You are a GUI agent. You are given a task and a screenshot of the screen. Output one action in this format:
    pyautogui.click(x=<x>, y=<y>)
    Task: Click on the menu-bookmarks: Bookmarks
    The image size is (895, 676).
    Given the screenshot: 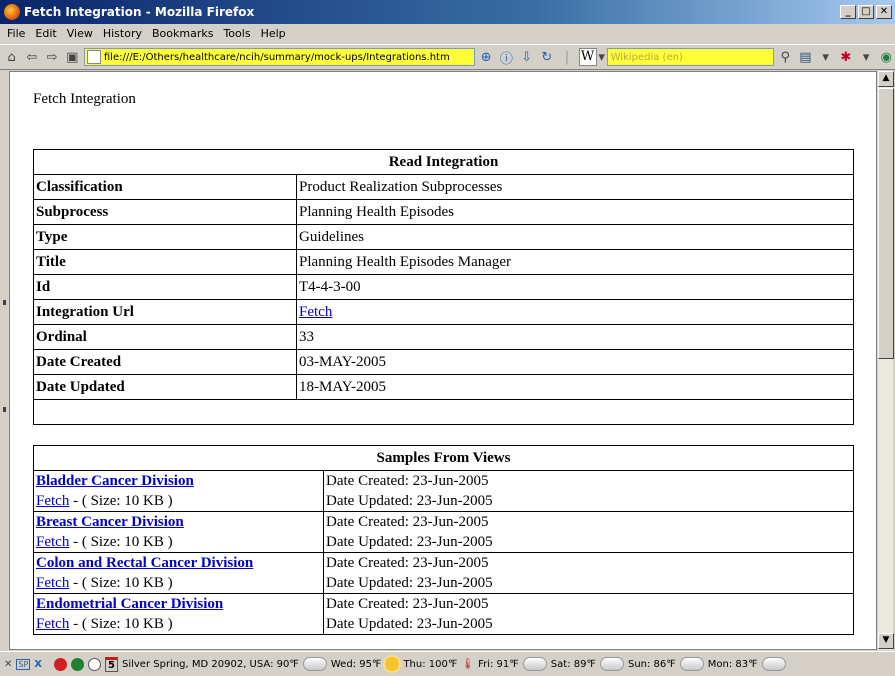 What is the action you would take?
    pyautogui.click(x=182, y=33)
    